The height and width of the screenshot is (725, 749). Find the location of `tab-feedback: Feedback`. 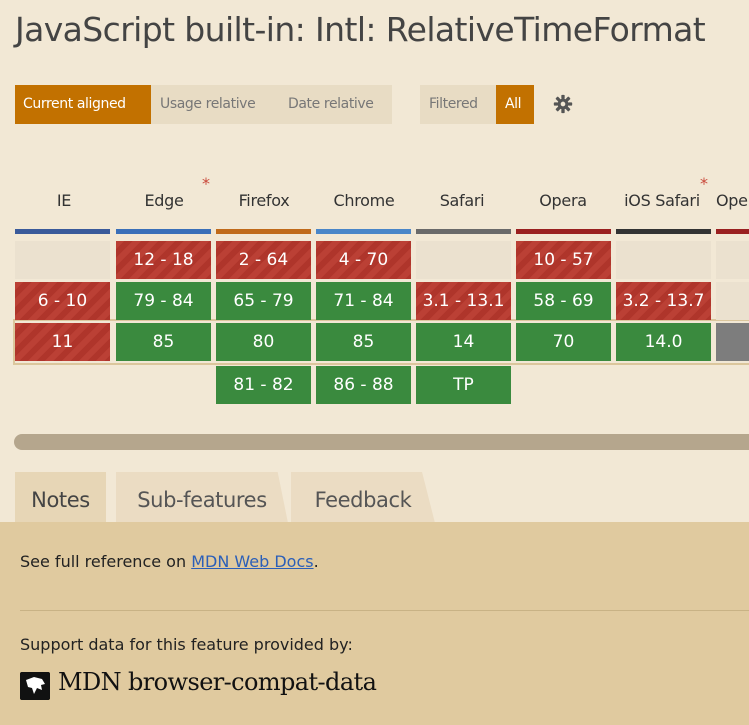

tab-feedback: Feedback is located at coordinates (363, 497).